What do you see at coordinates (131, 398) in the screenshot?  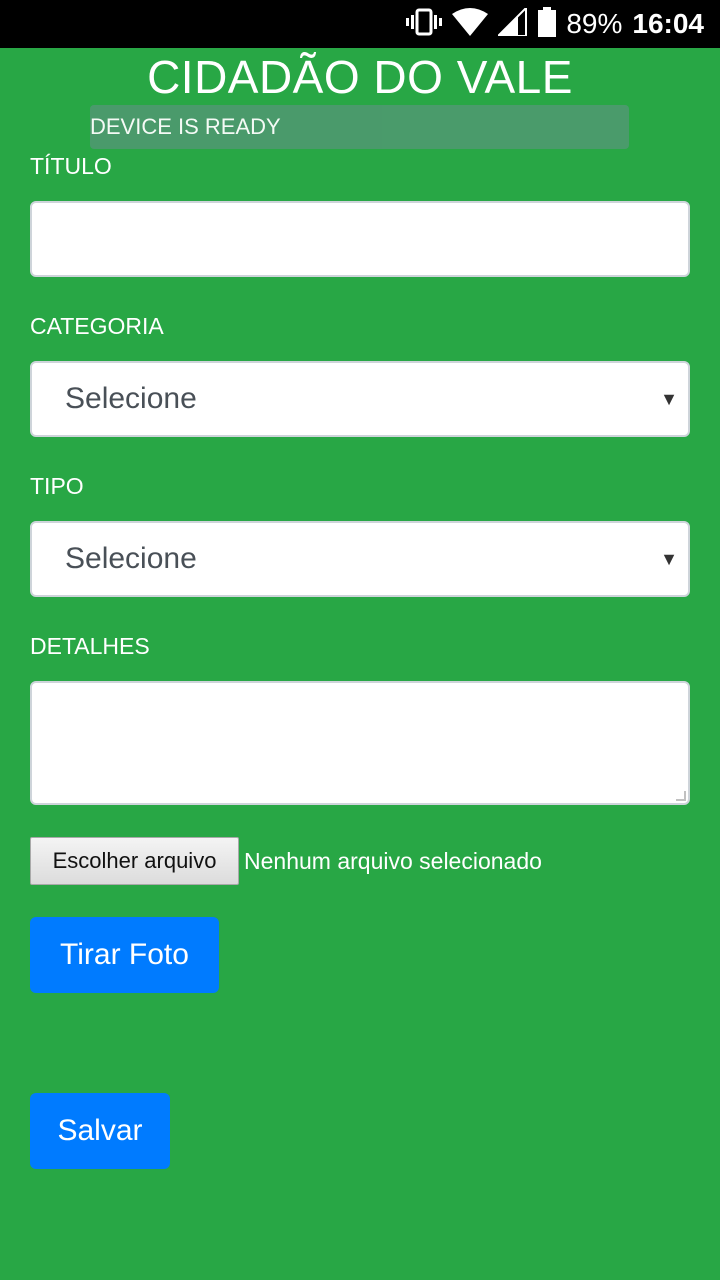 I see `categoria-selected-value: Selecione` at bounding box center [131, 398].